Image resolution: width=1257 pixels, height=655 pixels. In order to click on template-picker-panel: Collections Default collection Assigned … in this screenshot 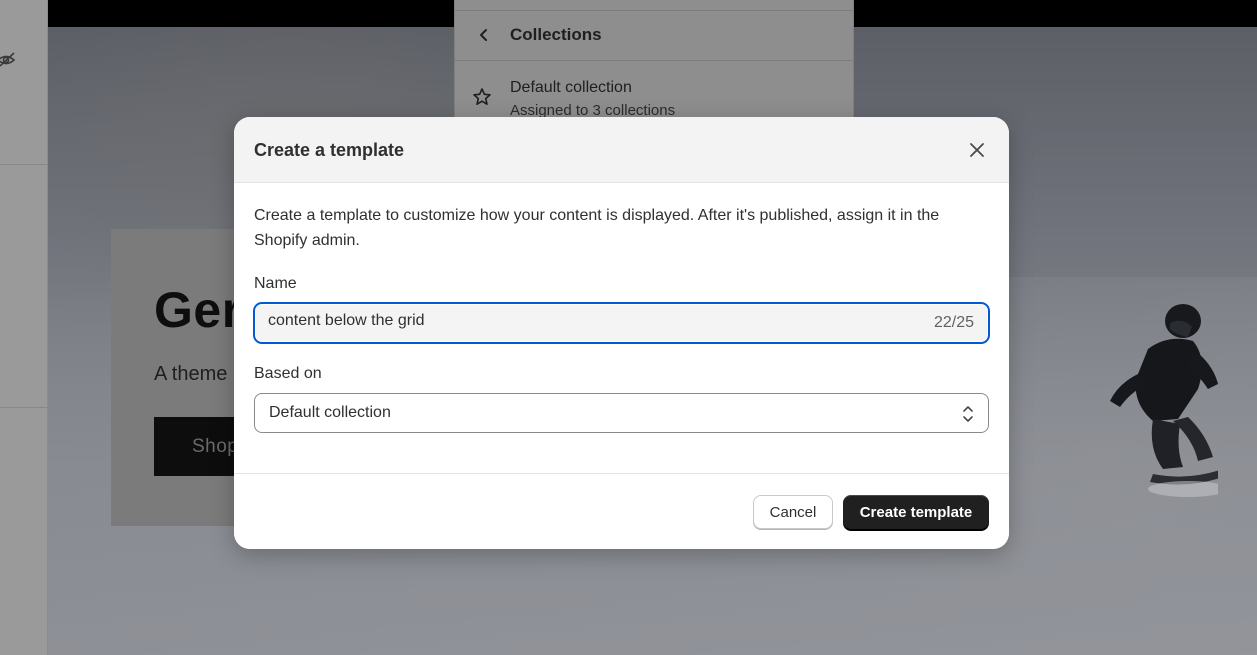, I will do `click(654, 60)`.